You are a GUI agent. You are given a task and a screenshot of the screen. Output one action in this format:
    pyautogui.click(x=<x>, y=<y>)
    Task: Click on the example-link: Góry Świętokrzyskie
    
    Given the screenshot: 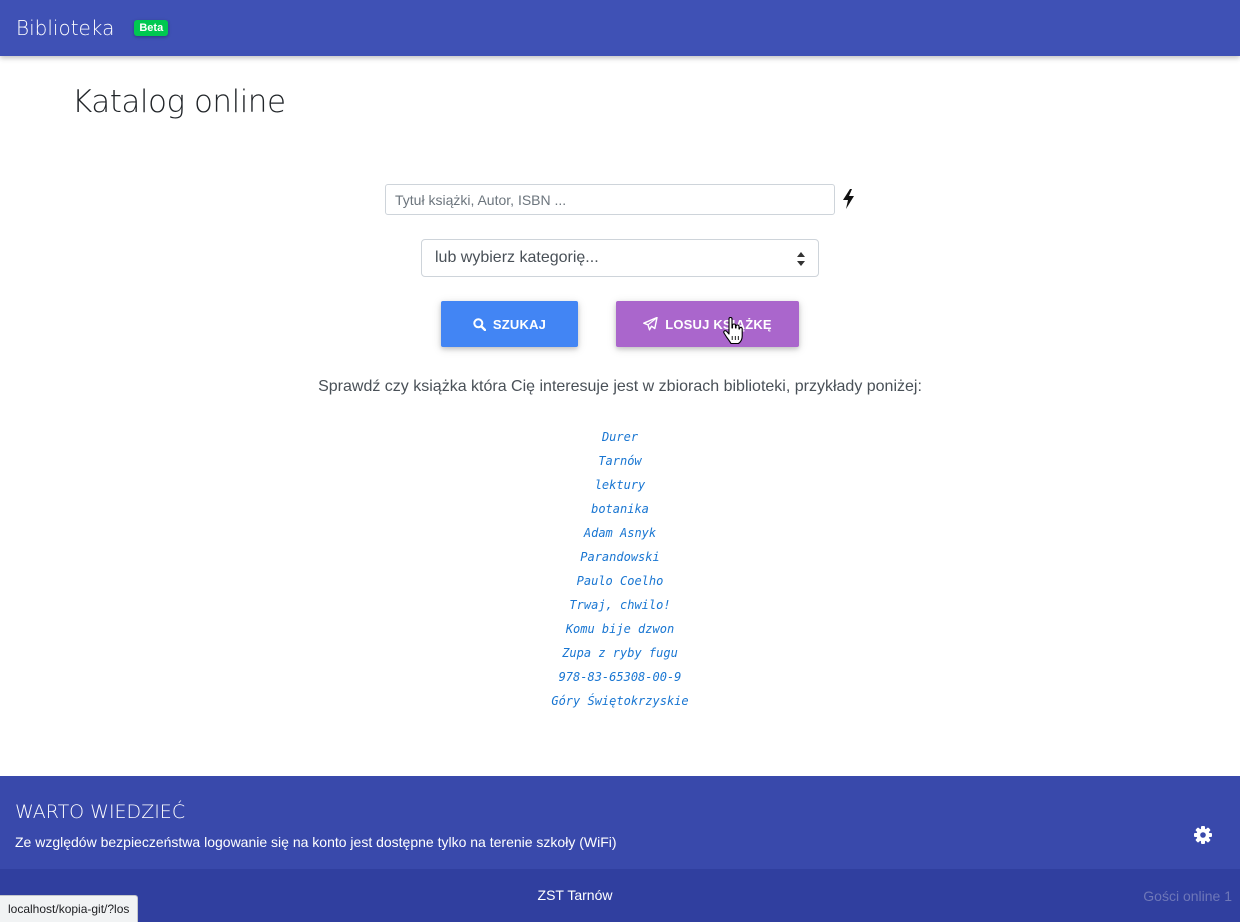 What is the action you would take?
    pyautogui.click(x=619, y=701)
    